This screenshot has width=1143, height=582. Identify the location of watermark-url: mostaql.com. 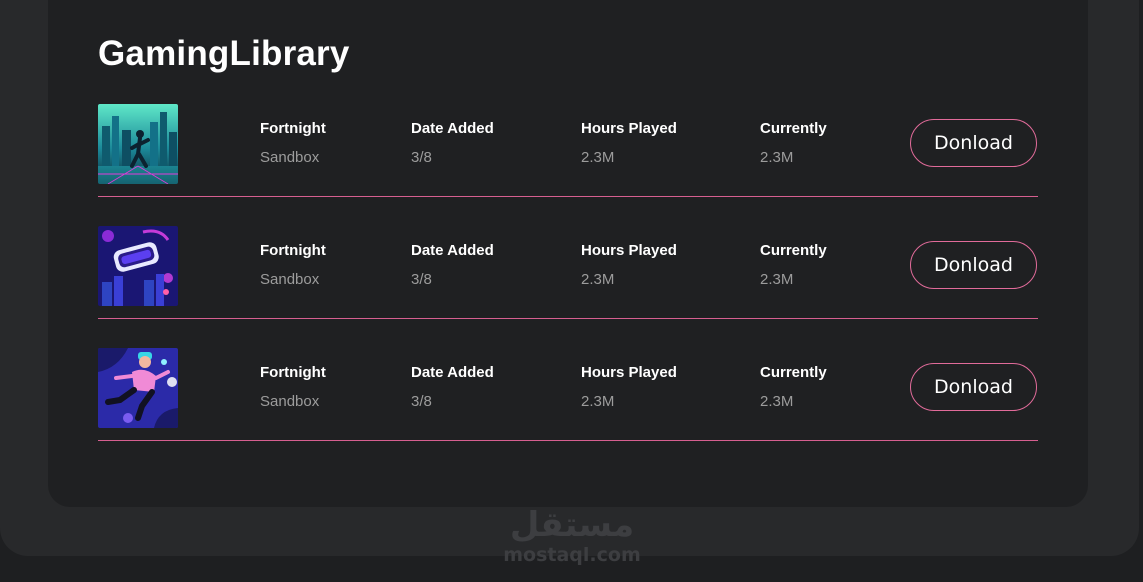
(572, 555).